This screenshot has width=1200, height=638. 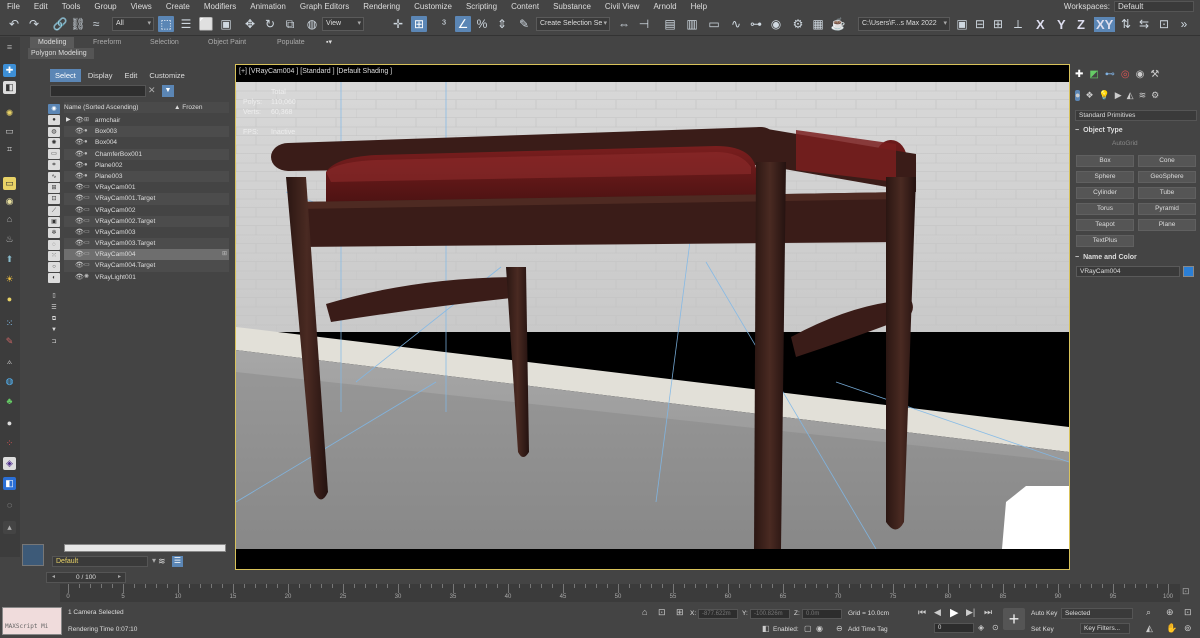 I want to click on auto-key-button: Auto Key, so click(x=1044, y=613).